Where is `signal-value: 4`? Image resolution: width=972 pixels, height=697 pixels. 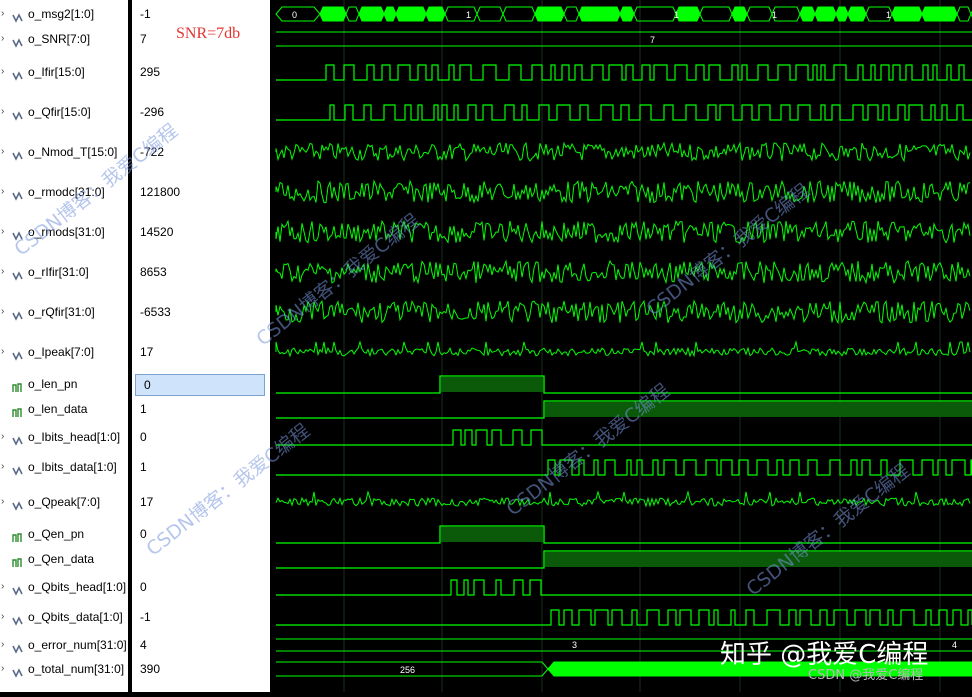 signal-value: 4 is located at coordinates (201, 645).